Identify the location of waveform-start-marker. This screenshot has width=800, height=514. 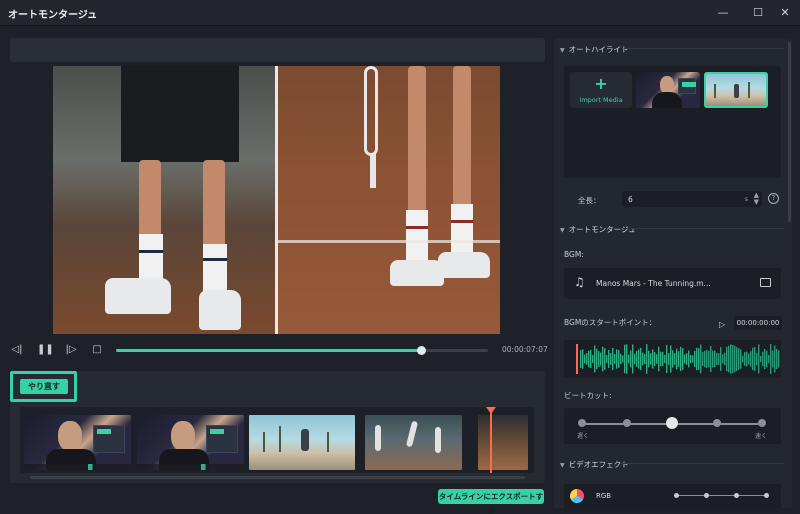
(577, 359).